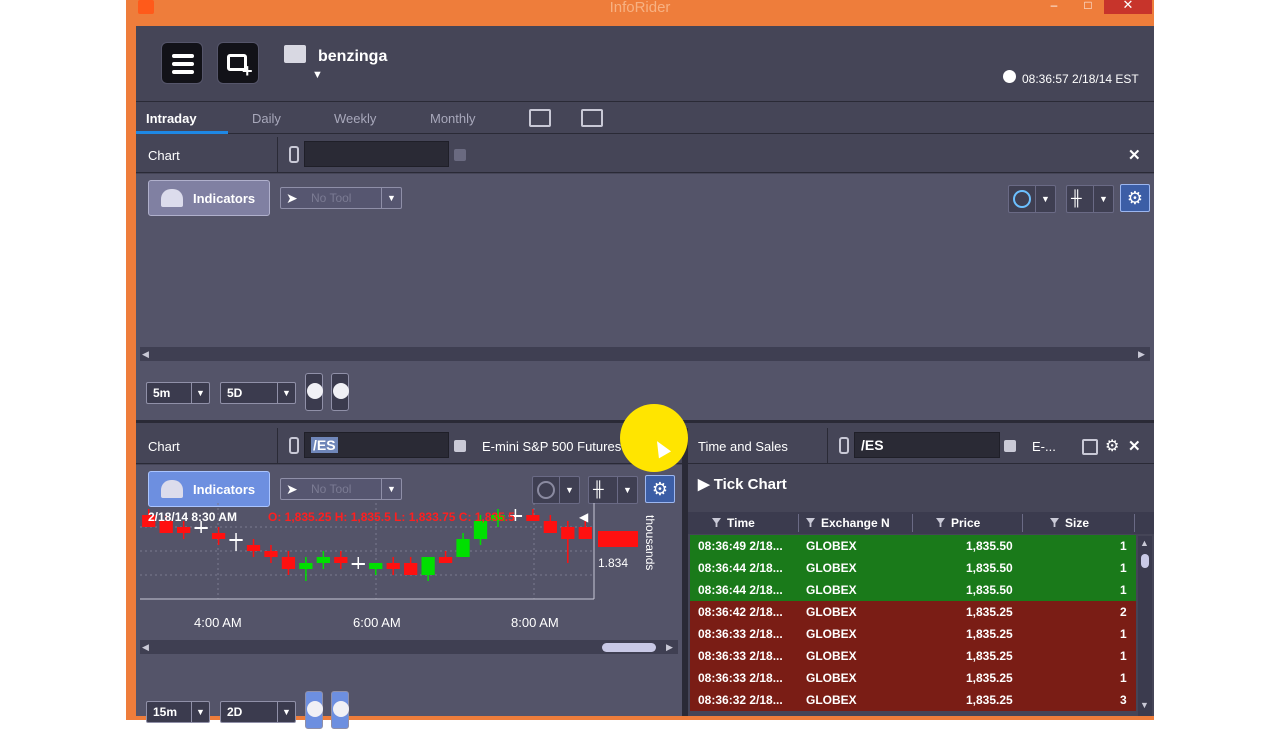 This screenshot has height=729, width=1280. I want to click on tns-vertical-scrollbar: ▲ ▼, so click(1145, 626).